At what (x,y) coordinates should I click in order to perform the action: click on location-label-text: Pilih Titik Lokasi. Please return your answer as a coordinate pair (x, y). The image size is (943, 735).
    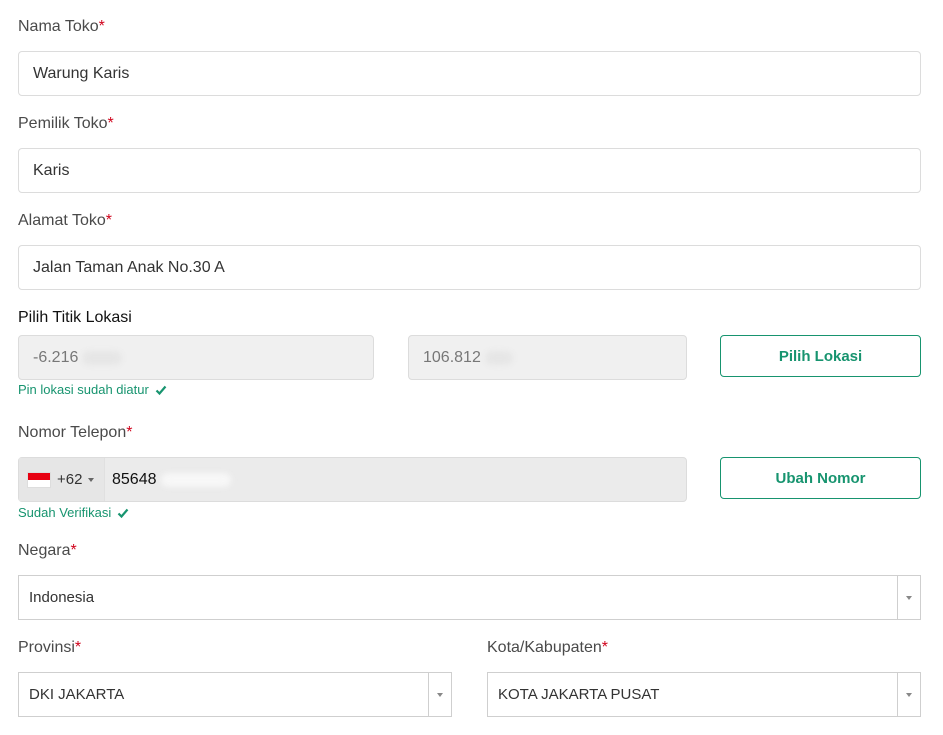
    Looking at the image, I should click on (75, 317).